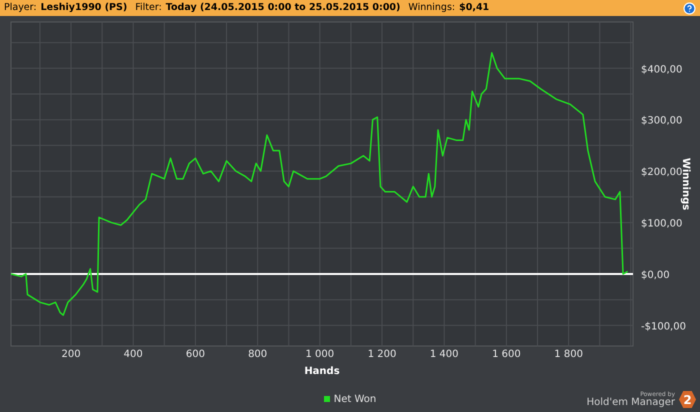  Describe the element at coordinates (258, 354) in the screenshot. I see `x-tick-label: 800` at that location.